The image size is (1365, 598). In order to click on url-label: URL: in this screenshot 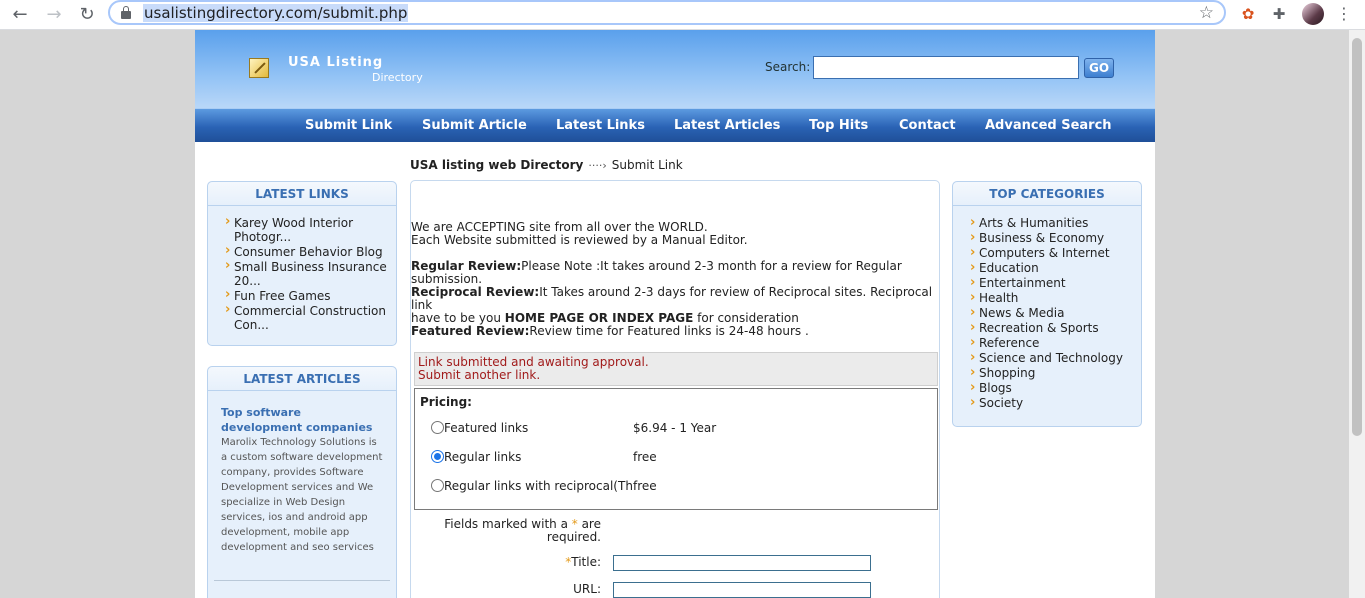, I will do `click(587, 589)`.